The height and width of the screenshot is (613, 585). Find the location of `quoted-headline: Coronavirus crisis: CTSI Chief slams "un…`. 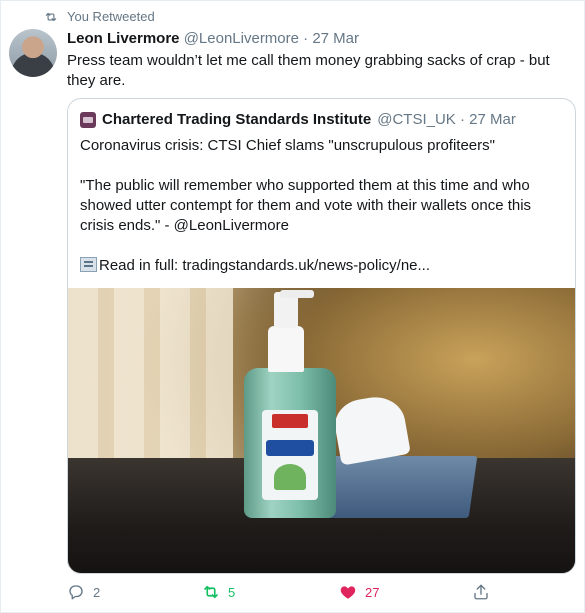

quoted-headline: Coronavirus crisis: CTSI Chief slams "un… is located at coordinates (287, 145).